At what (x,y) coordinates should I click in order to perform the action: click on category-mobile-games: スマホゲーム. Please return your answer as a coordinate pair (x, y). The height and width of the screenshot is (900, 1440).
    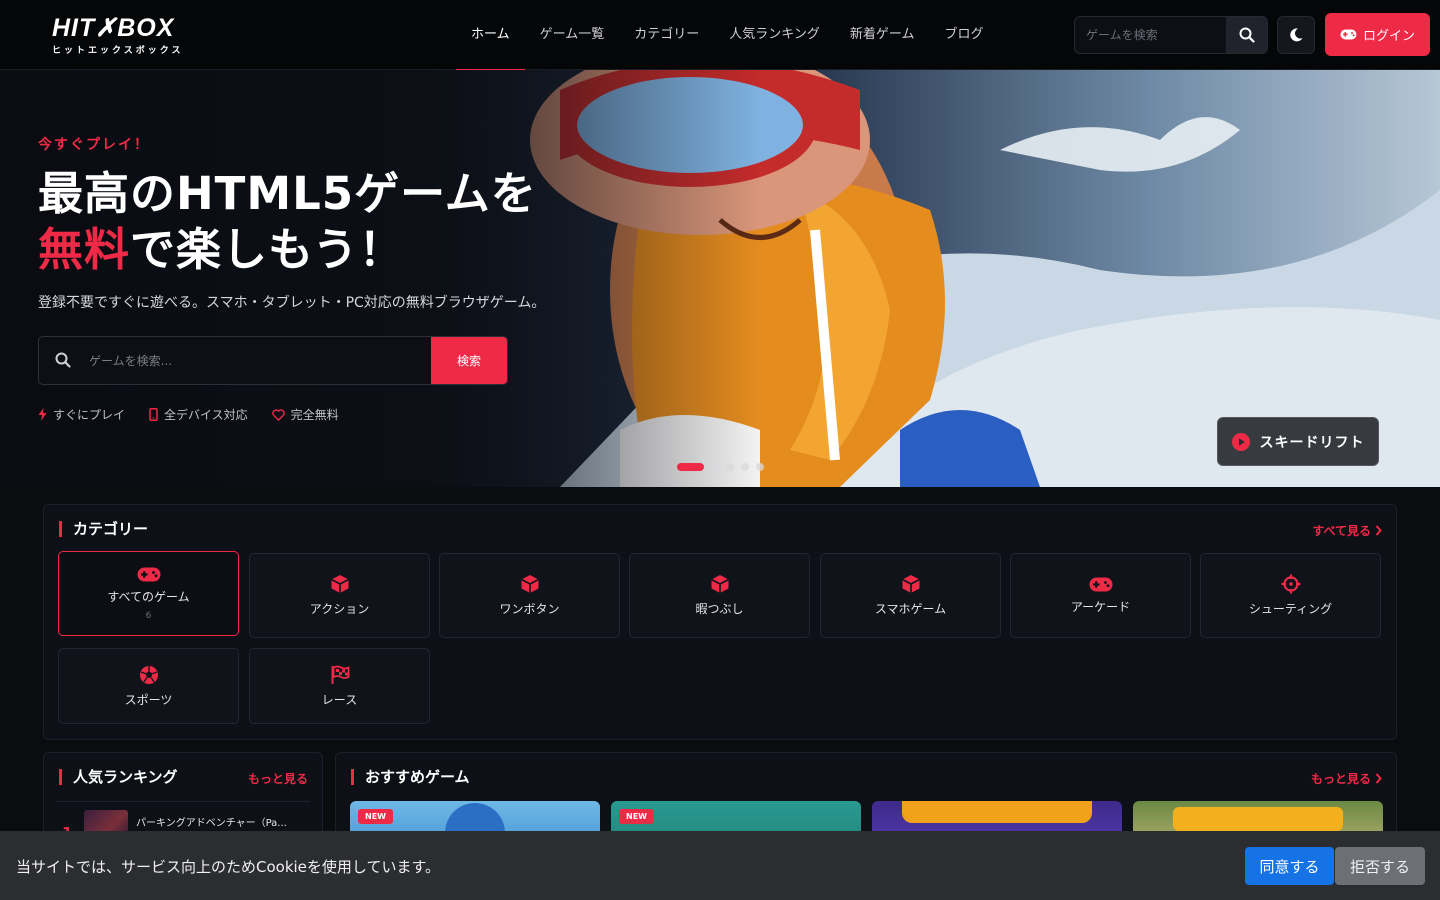
    Looking at the image, I should click on (910, 595).